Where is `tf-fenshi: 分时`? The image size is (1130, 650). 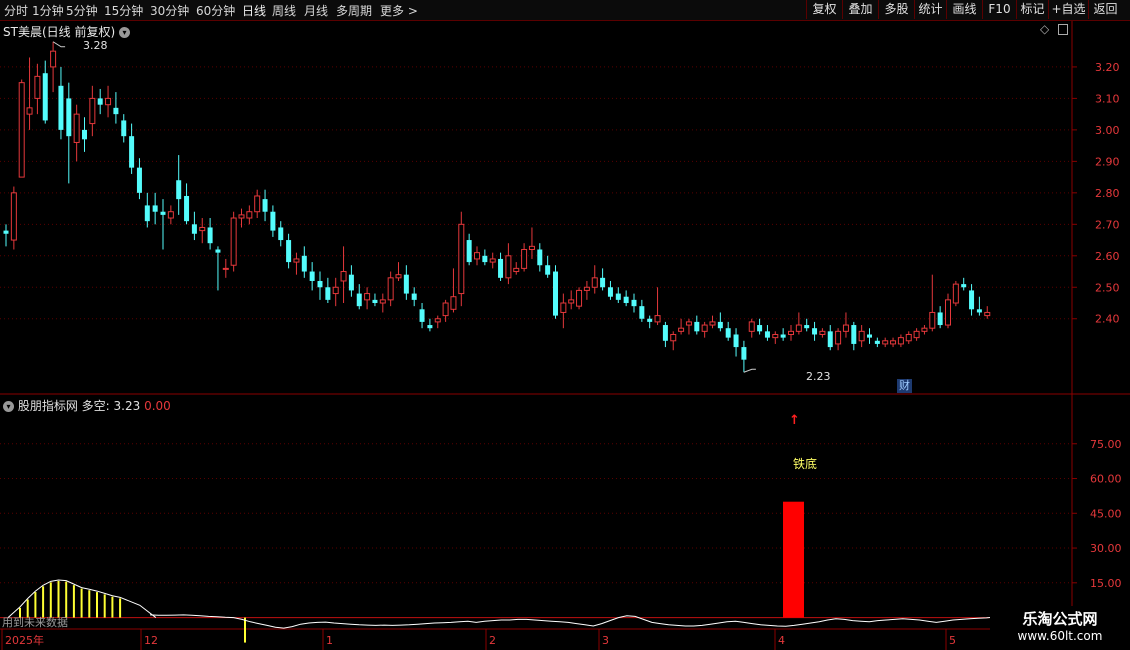
tf-fenshi: 分时 is located at coordinates (16, 10).